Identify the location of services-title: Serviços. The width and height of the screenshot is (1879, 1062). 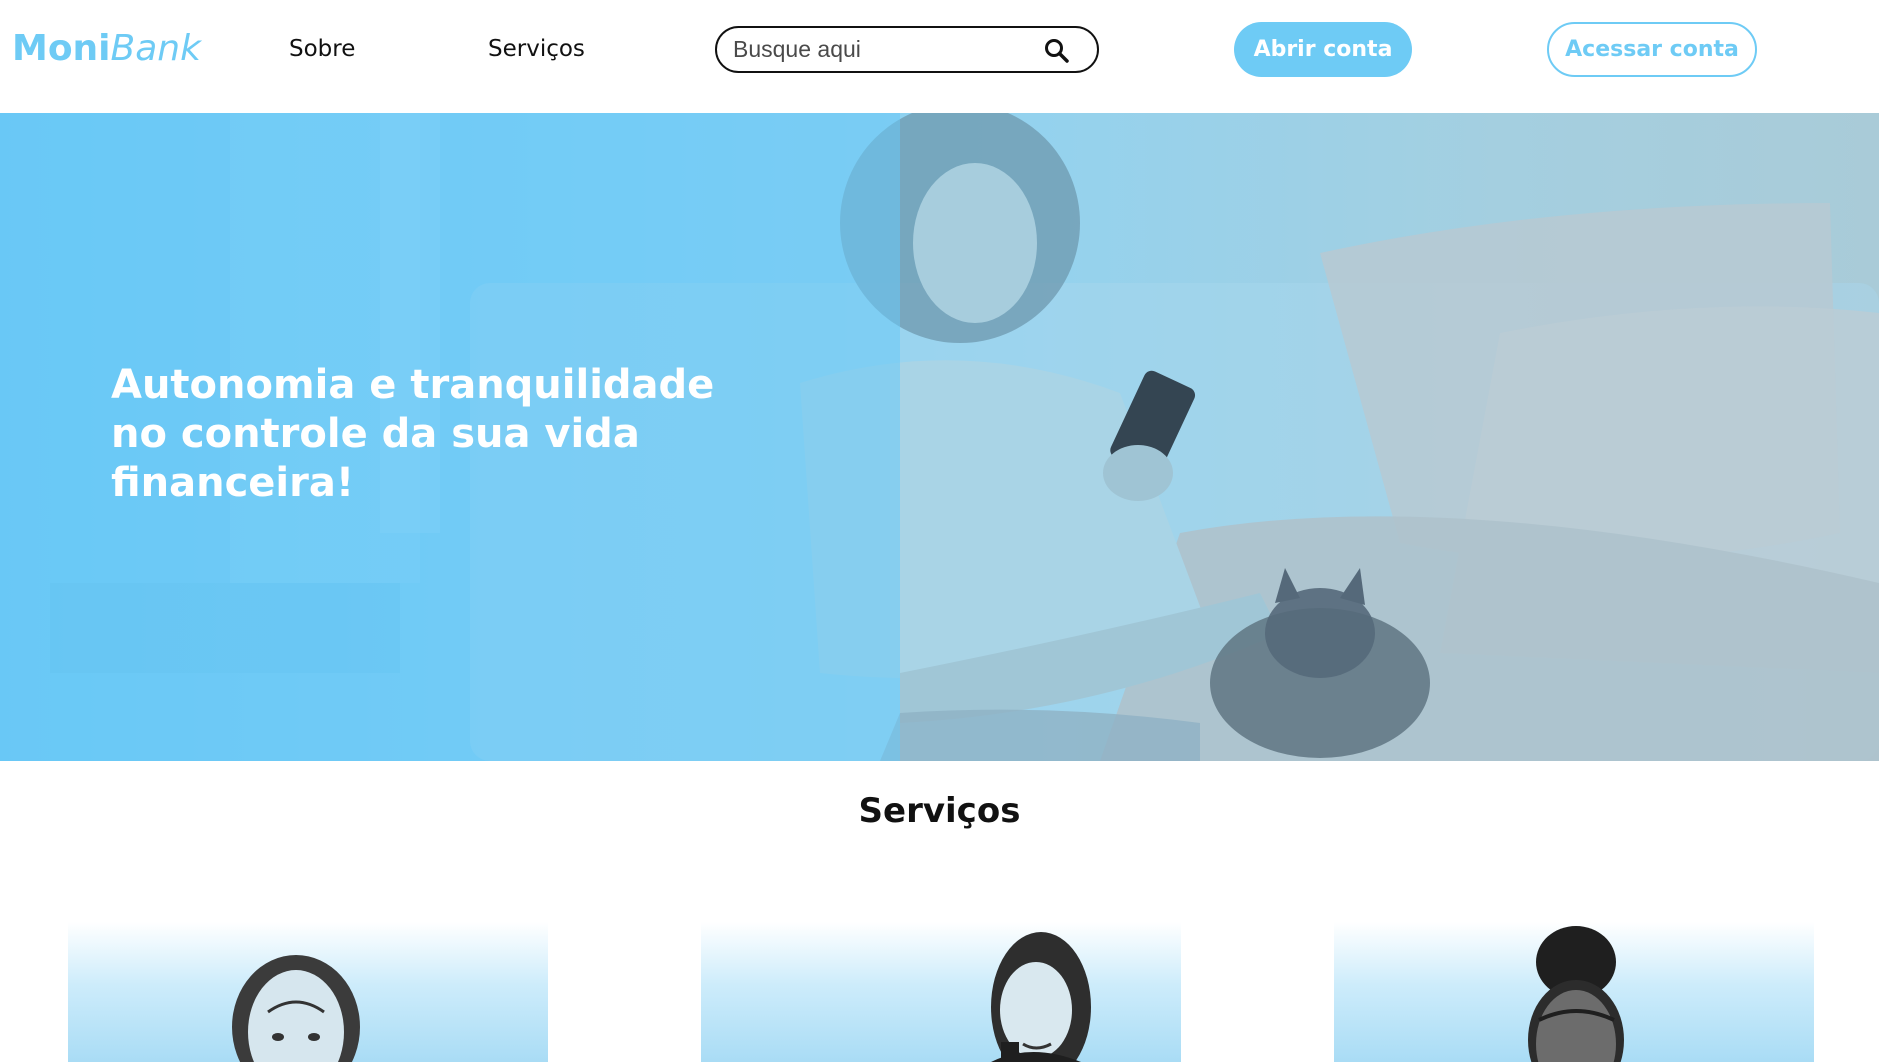
(939, 811).